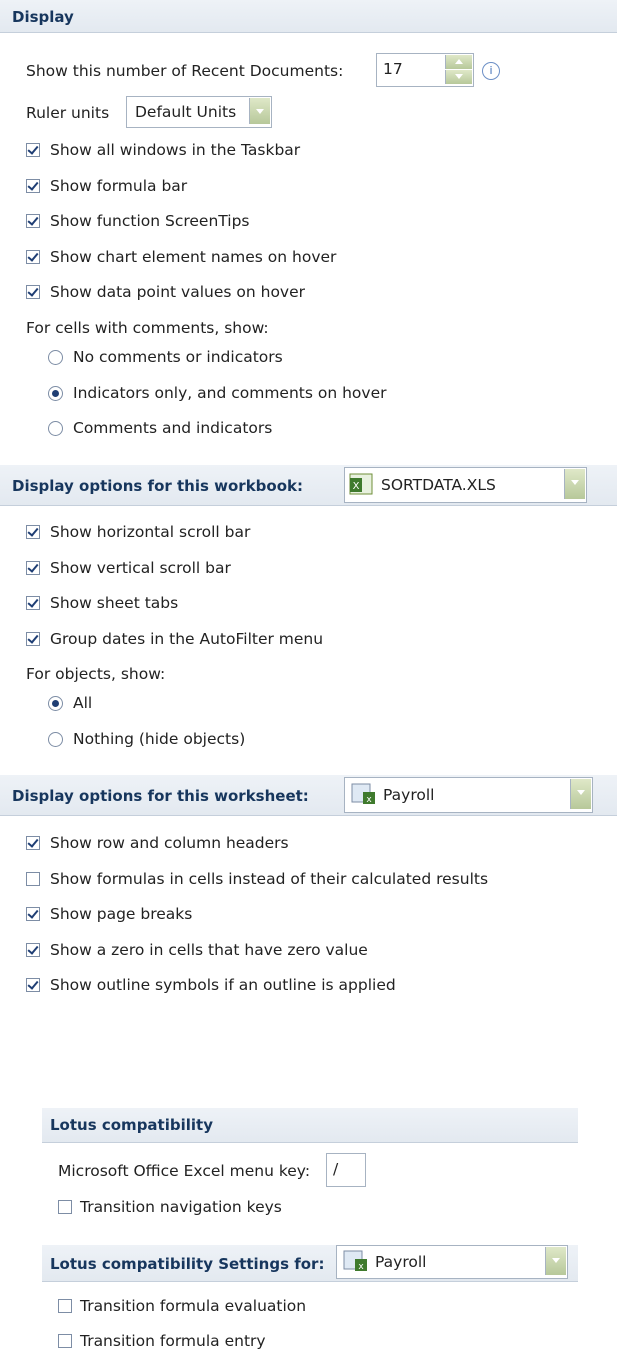  I want to click on menu-key-label: Microsoft Office Excel menu key:, so click(184, 1171).